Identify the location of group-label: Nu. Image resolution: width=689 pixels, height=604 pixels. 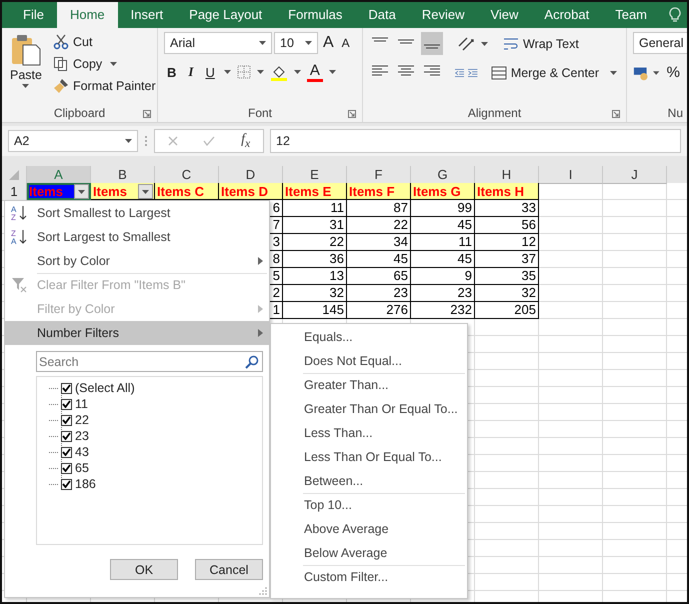
(675, 113).